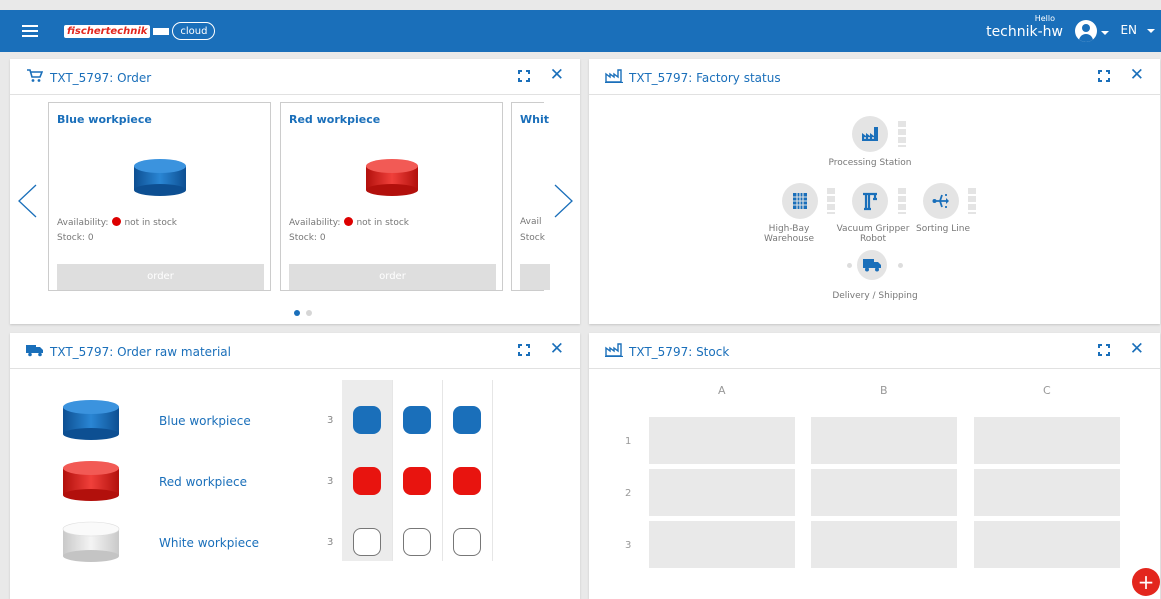 The image size is (1161, 599). I want to click on stock-row-label: 1, so click(628, 441).